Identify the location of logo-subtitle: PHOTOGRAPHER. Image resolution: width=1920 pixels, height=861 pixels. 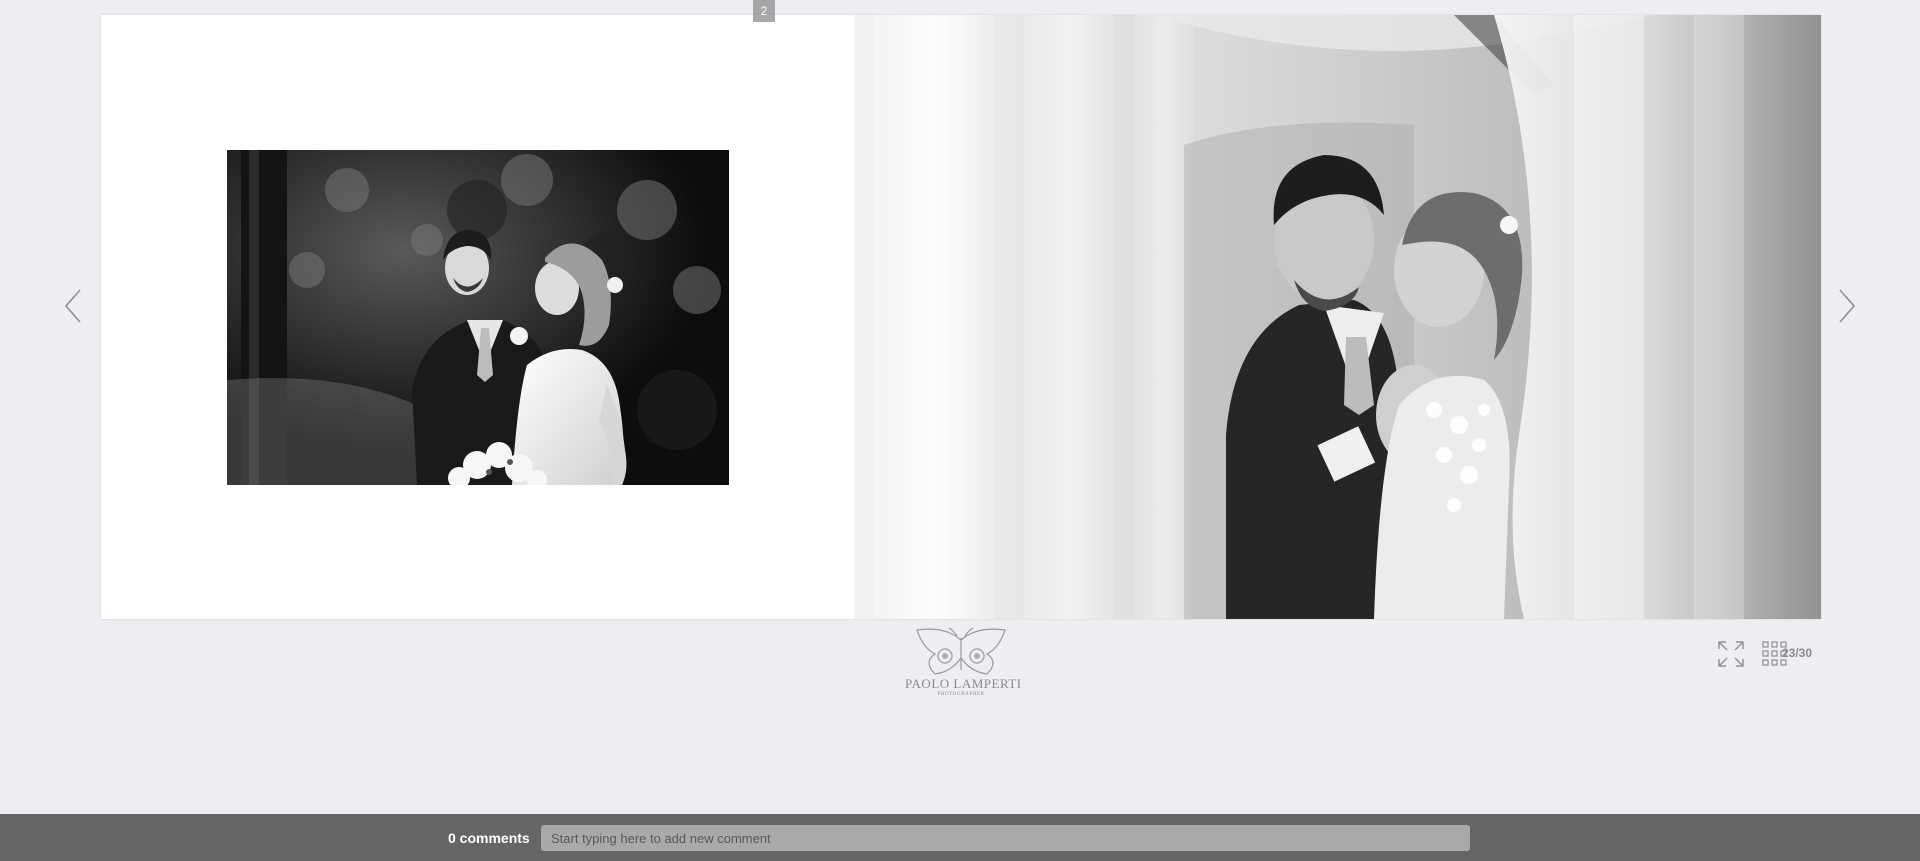
(961, 694).